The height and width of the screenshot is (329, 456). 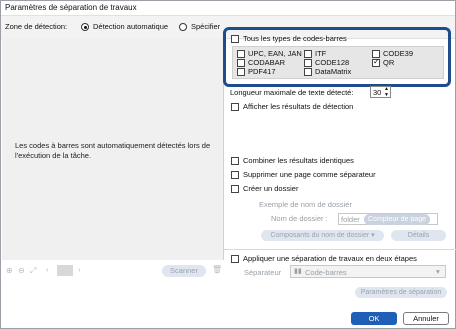 What do you see at coordinates (350, 219) in the screenshot?
I see `folder-prefix: folder` at bounding box center [350, 219].